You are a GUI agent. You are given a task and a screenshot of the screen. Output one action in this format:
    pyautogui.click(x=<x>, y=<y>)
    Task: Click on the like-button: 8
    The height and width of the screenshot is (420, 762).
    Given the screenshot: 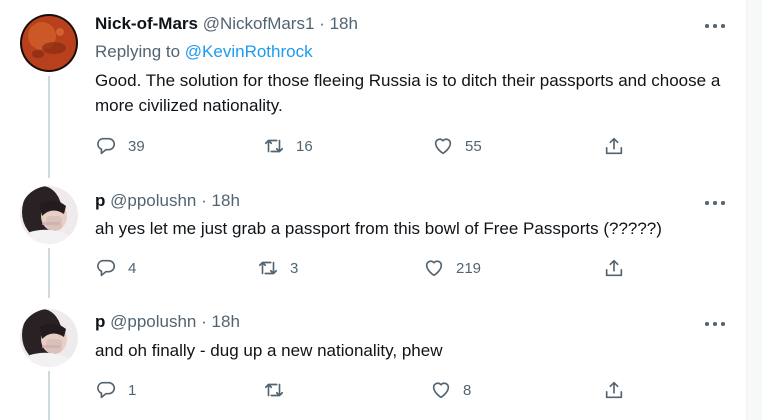 What is the action you would take?
    pyautogui.click(x=450, y=390)
    